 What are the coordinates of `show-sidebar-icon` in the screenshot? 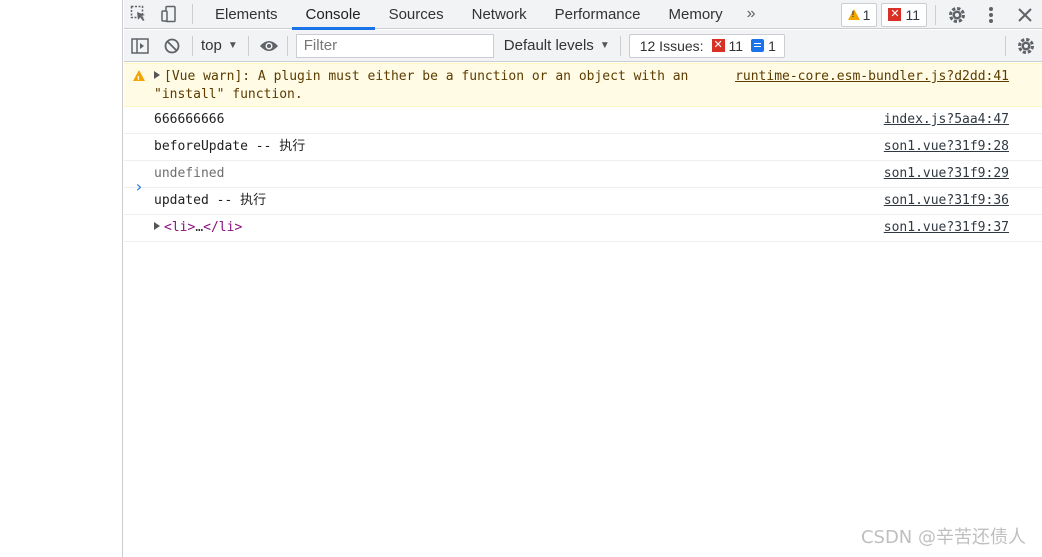 It's located at (140, 46).